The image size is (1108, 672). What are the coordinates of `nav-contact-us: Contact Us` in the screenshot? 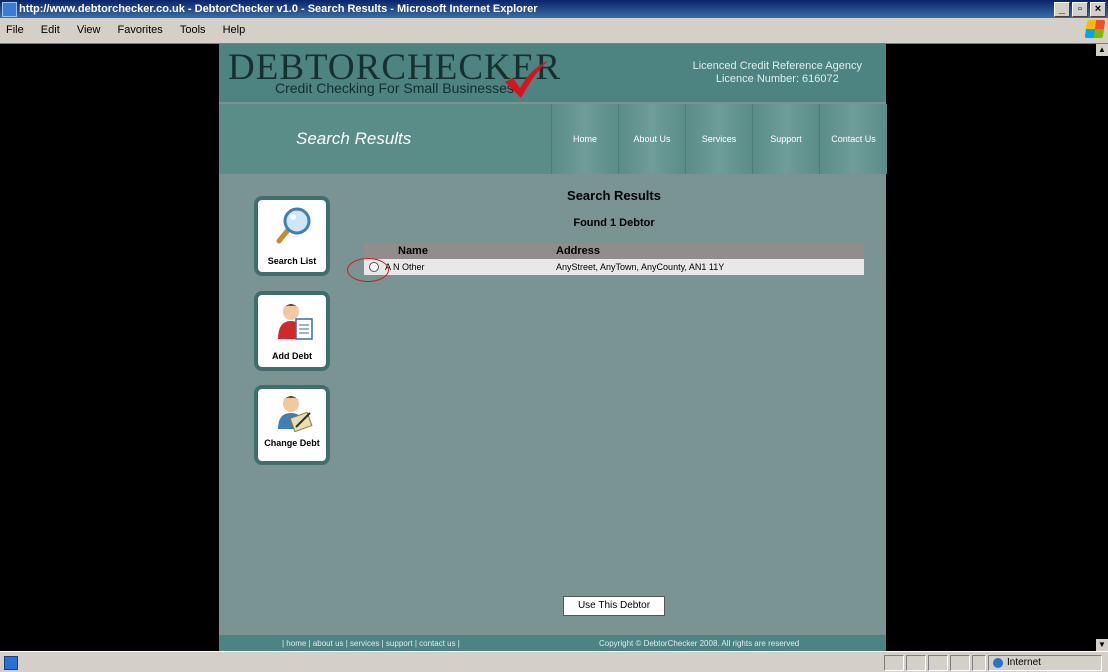 It's located at (853, 139).